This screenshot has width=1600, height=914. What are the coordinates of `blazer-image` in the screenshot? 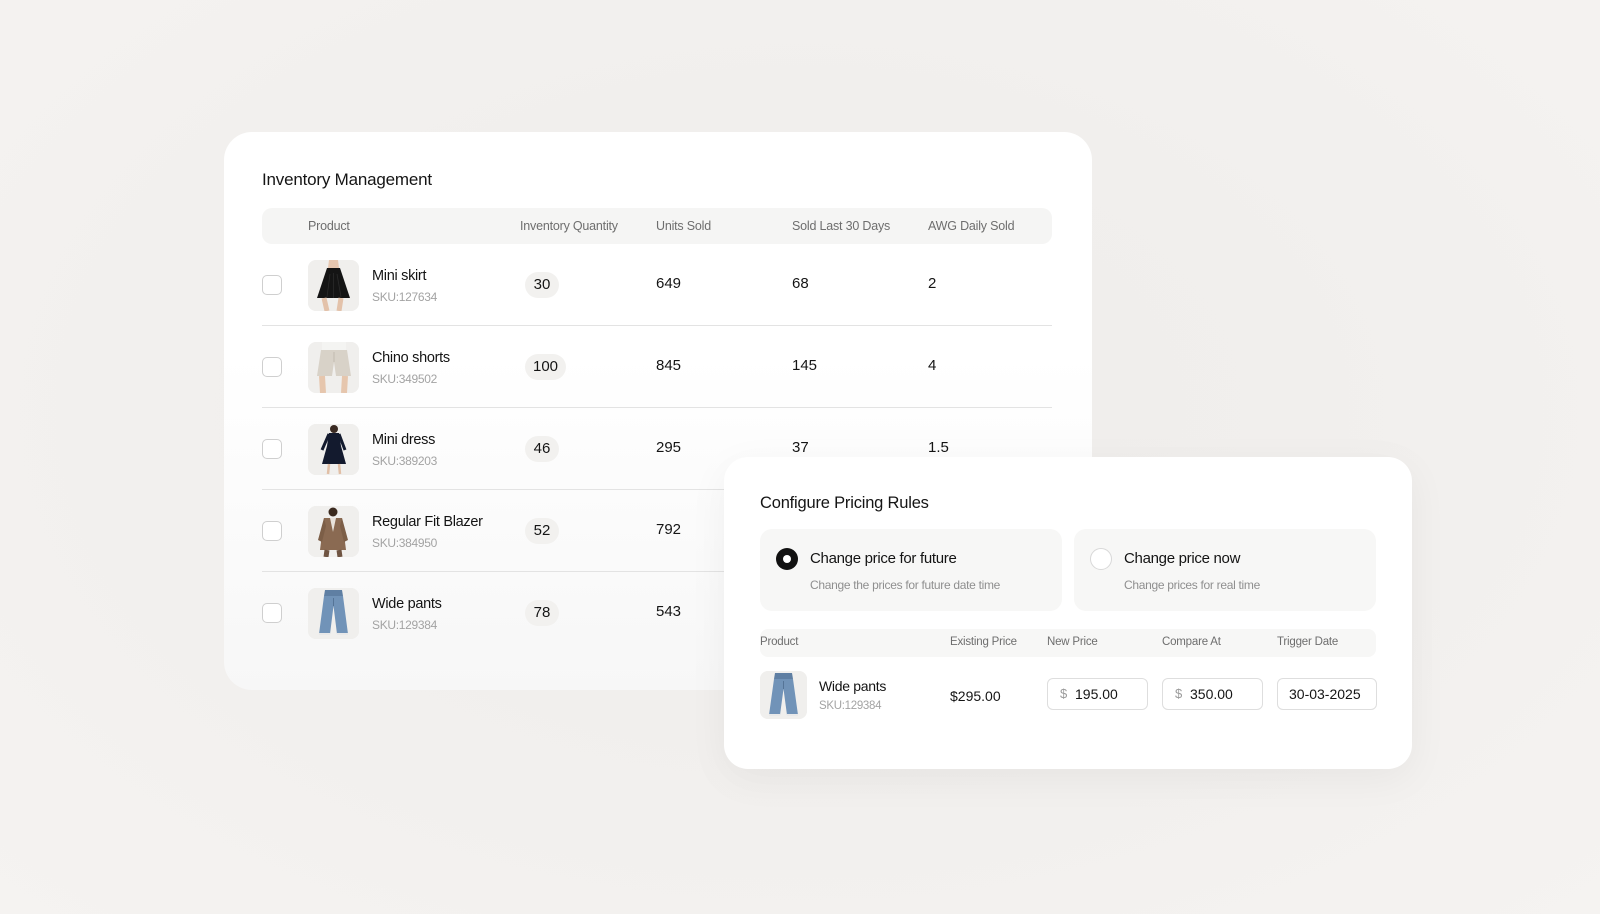 It's located at (333, 531).